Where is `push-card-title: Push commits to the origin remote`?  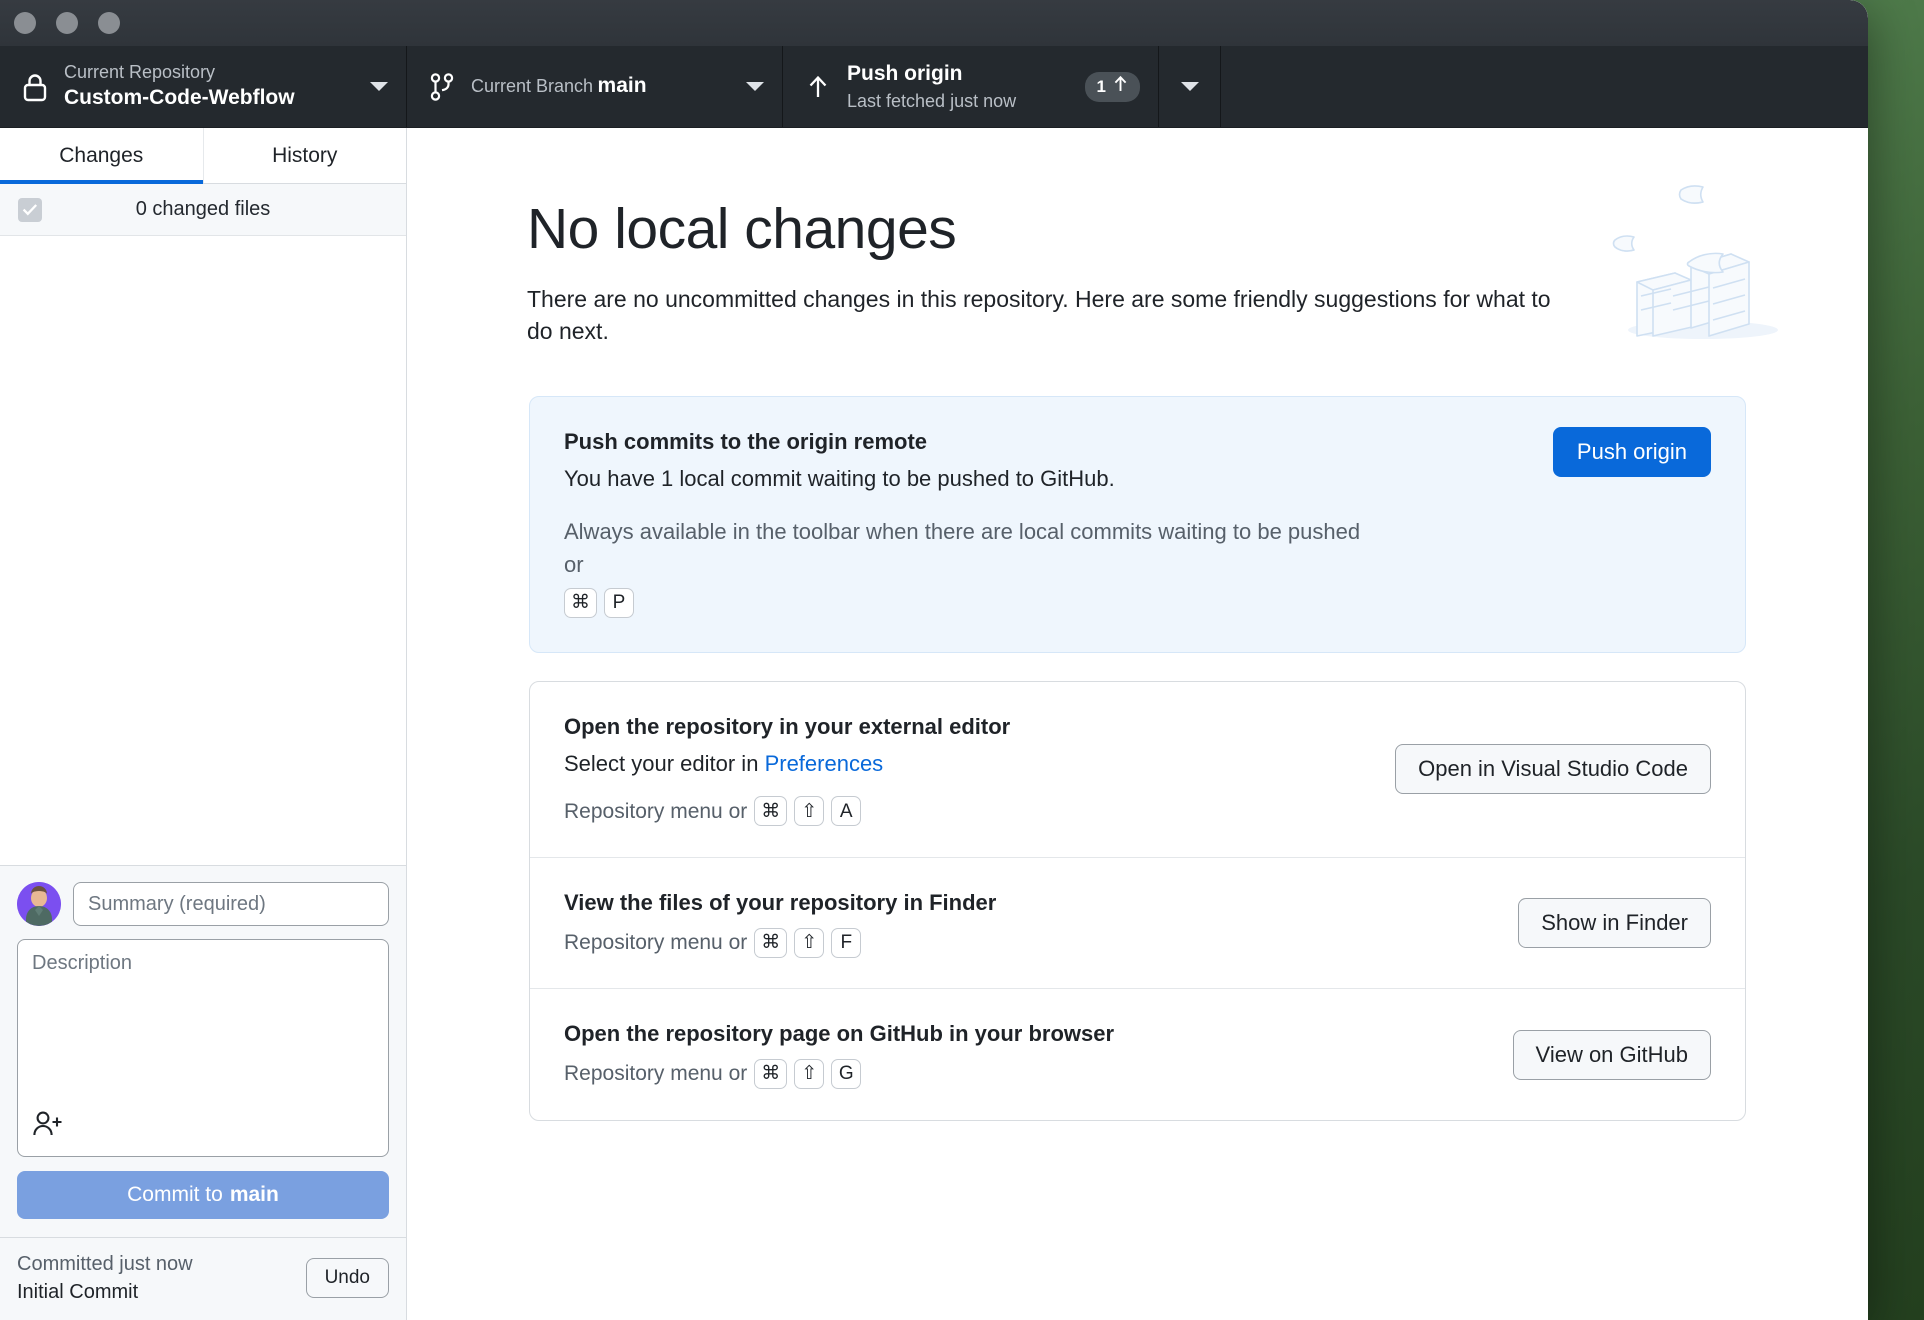
push-card-title: Push commits to the origin remote is located at coordinates (746, 441).